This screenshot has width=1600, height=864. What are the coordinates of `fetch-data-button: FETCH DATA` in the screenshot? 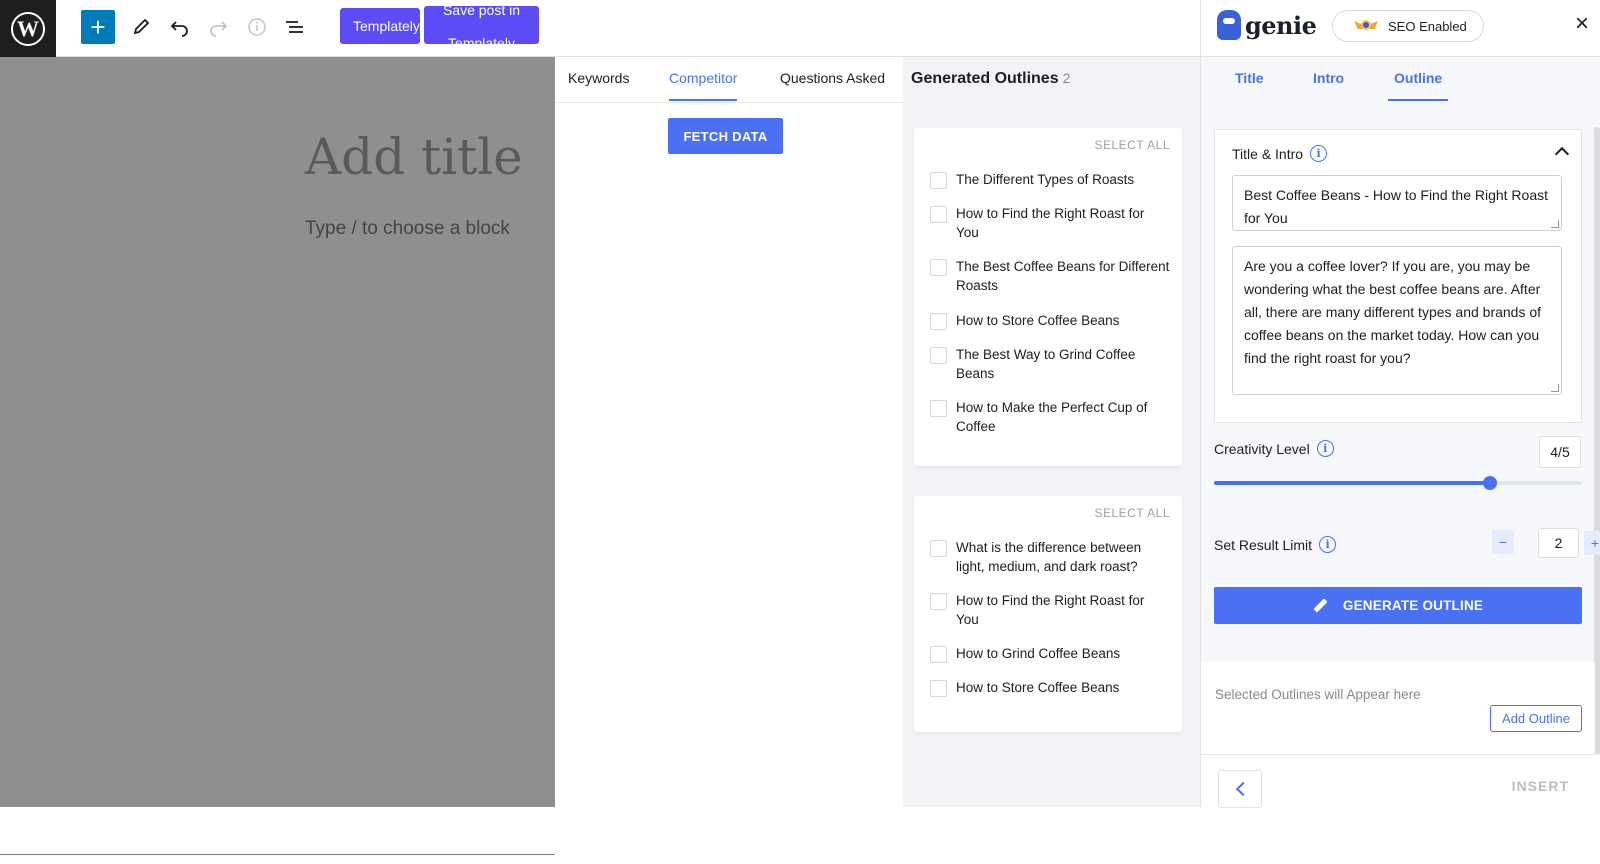 It's located at (725, 136).